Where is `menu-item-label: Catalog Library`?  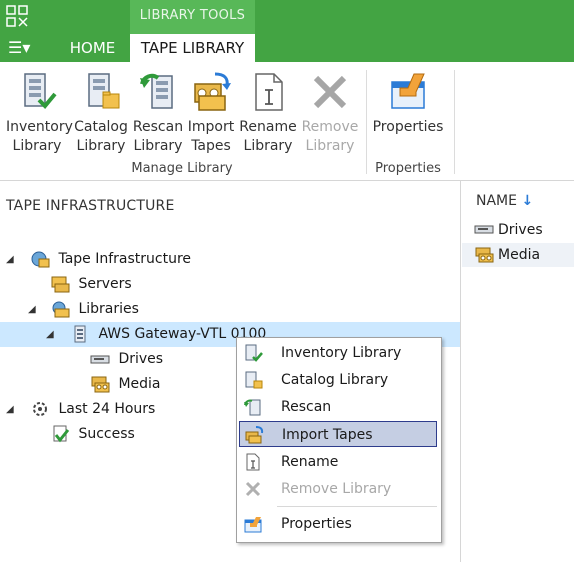
menu-item-label: Catalog Library is located at coordinates (335, 380).